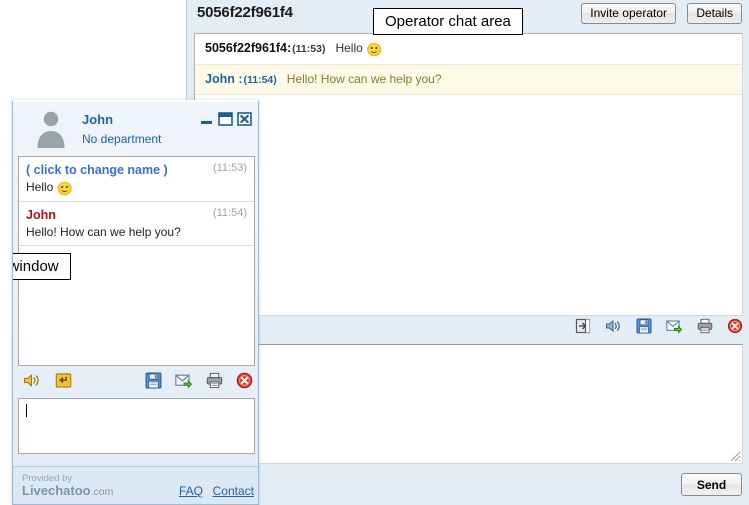 The width and height of the screenshot is (749, 505). Describe the element at coordinates (711, 484) in the screenshot. I see `send-button: Send` at that location.